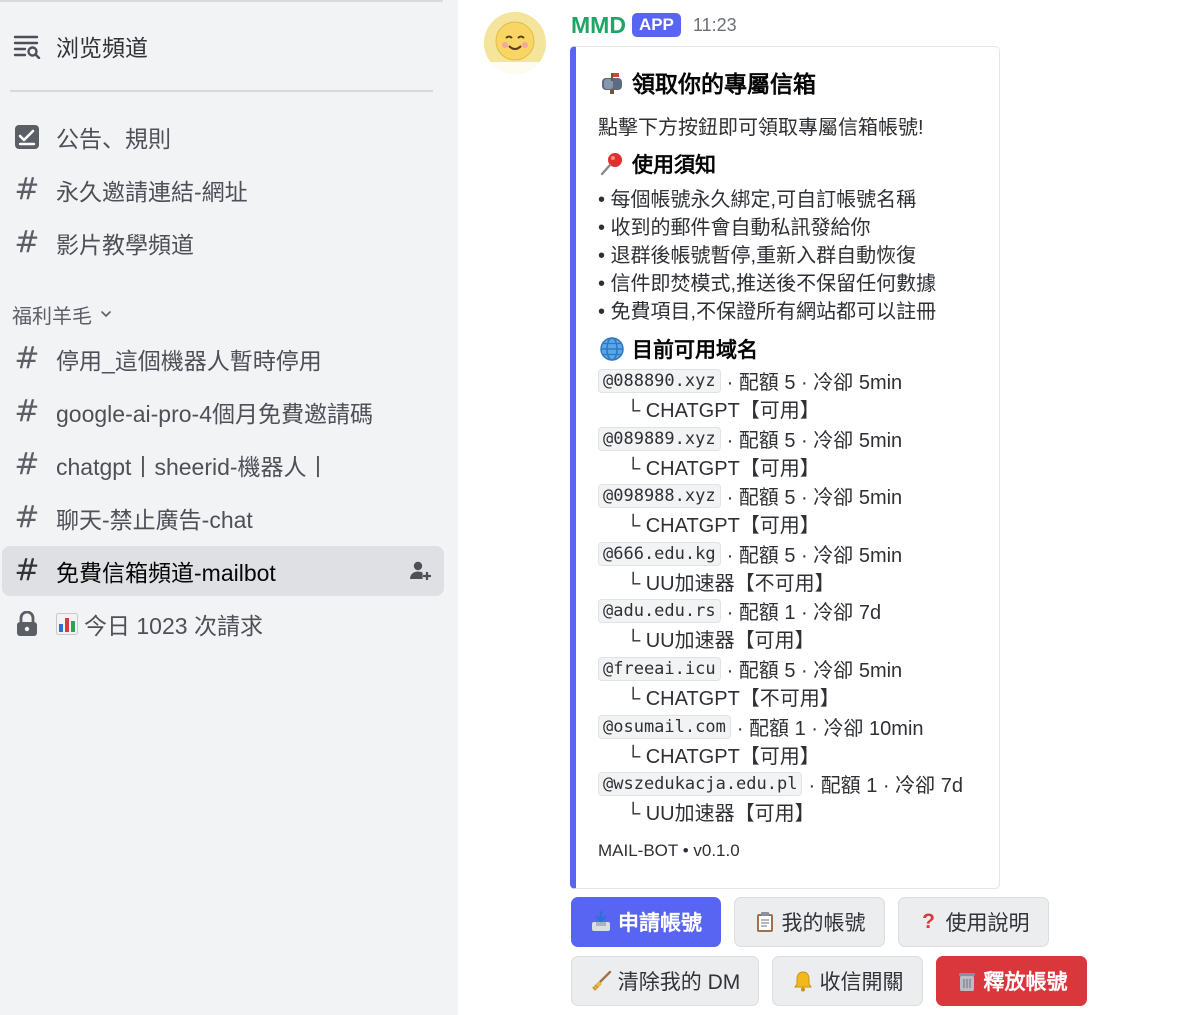 This screenshot has height=1015, width=1200. I want to click on bar-chart-icon, so click(67, 624).